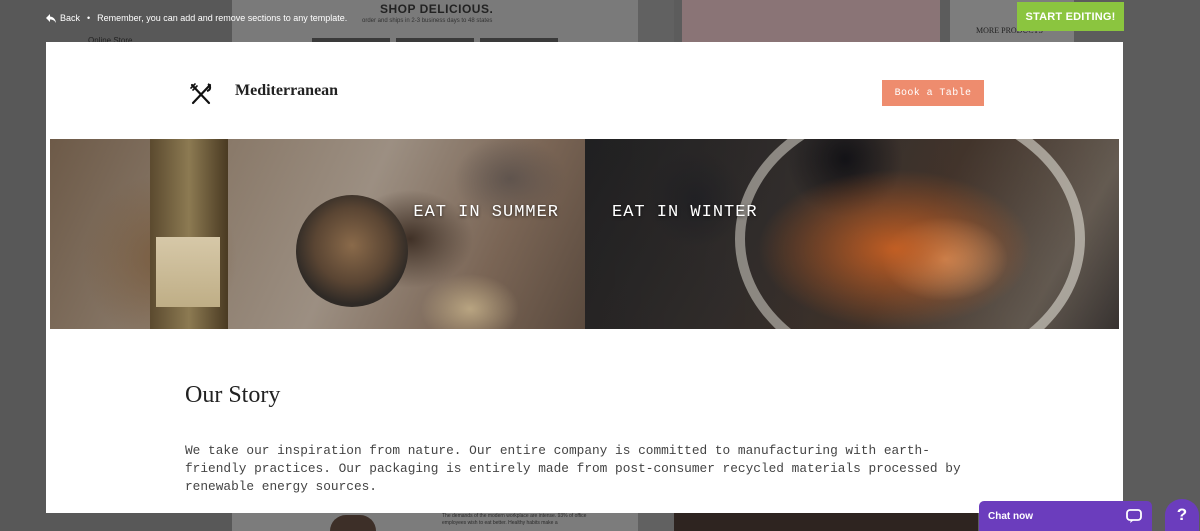 This screenshot has width=1200, height=531. What do you see at coordinates (352, 251) in the screenshot?
I see `summer-cup-image` at bounding box center [352, 251].